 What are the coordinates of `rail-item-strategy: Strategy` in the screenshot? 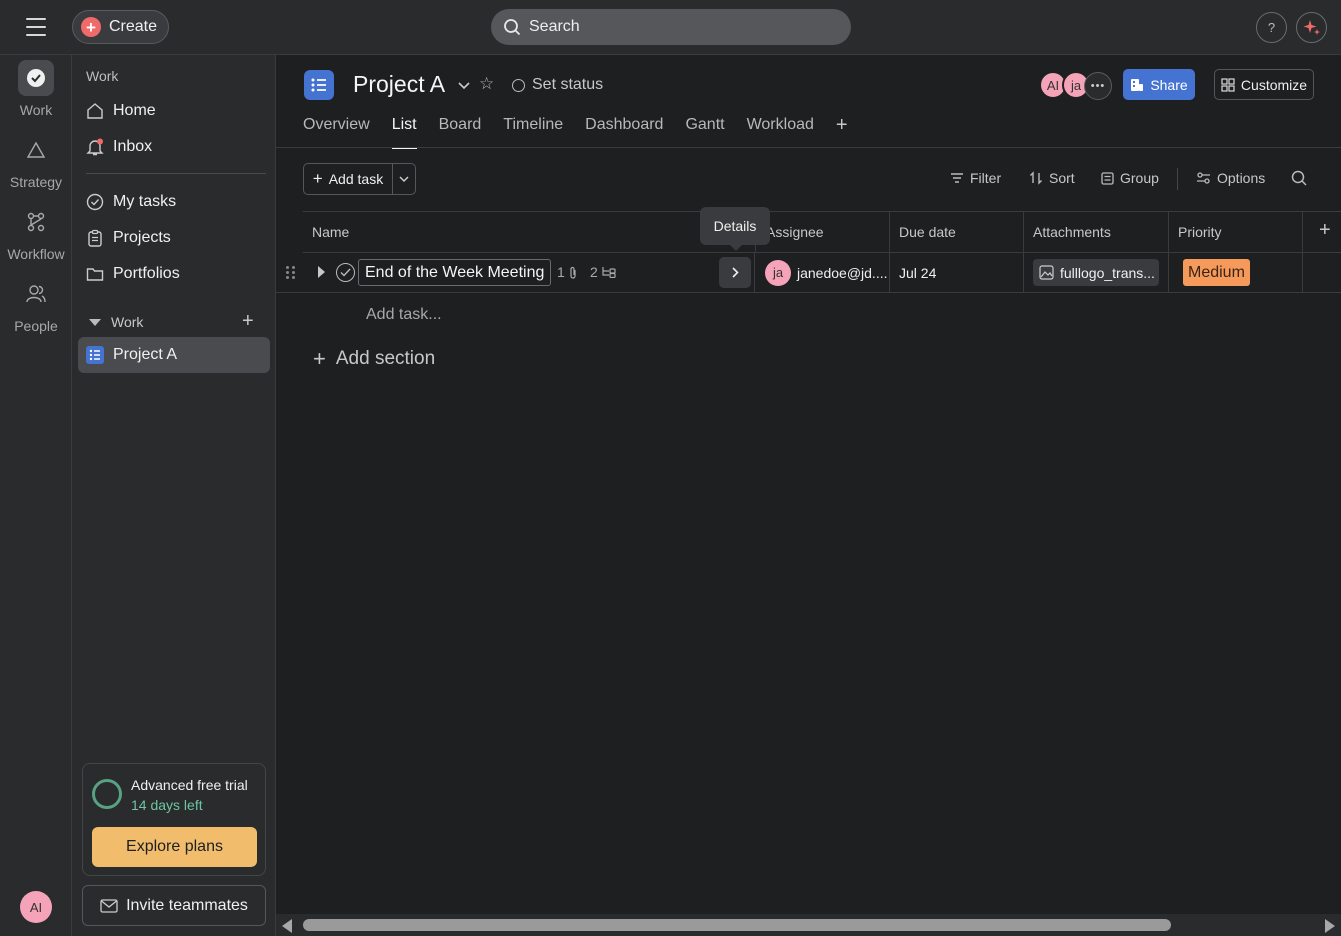 It's located at (36, 161).